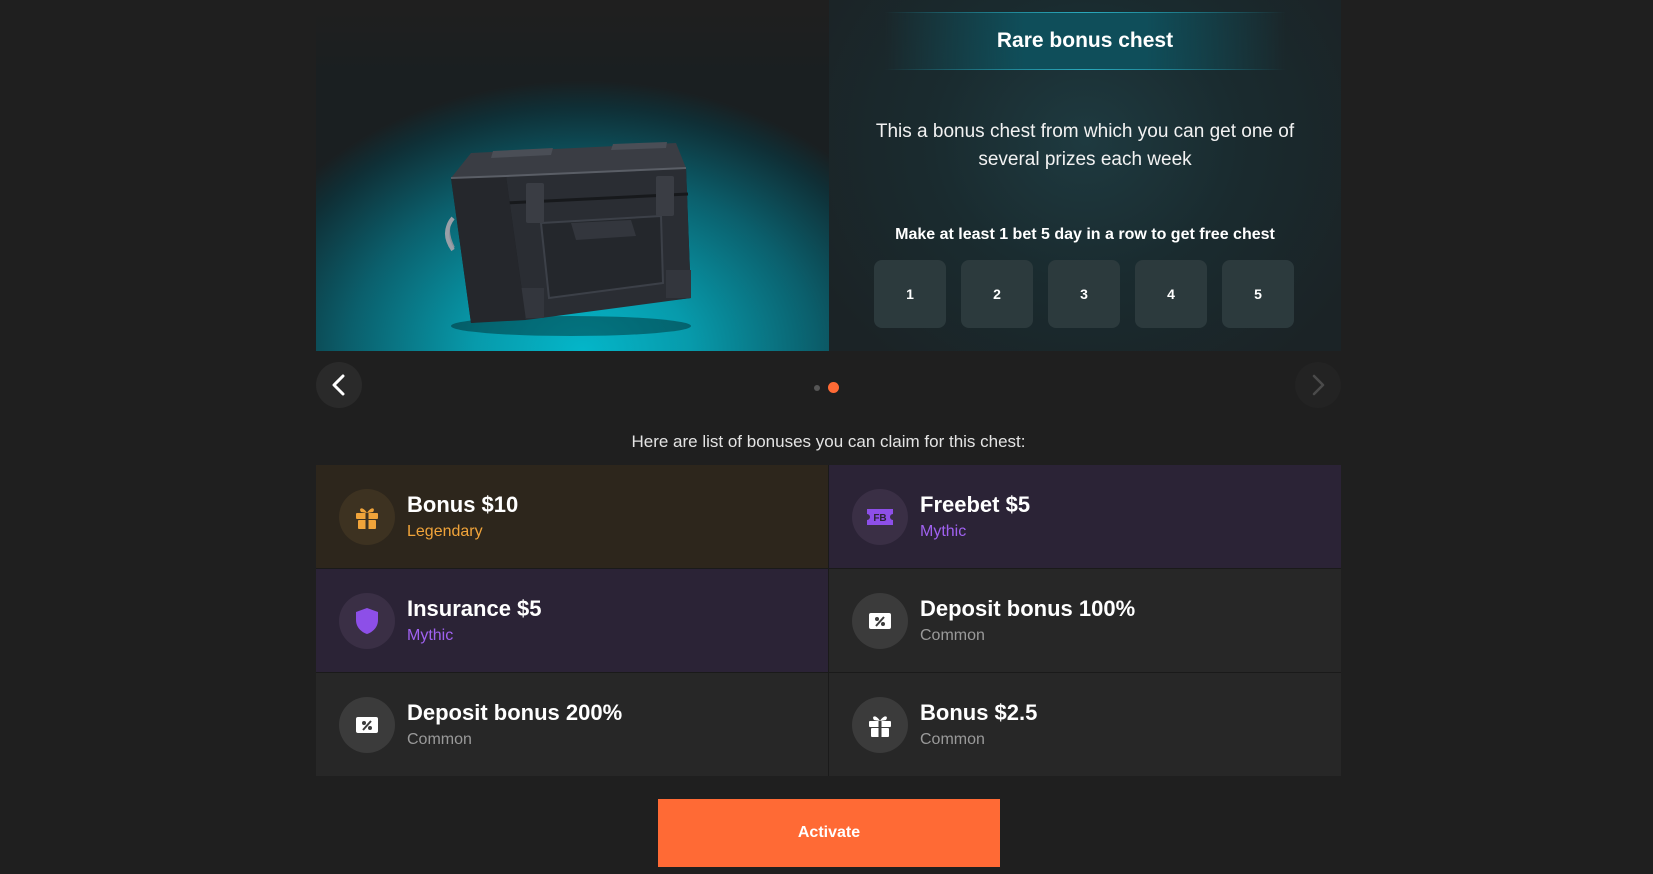  What do you see at coordinates (1085, 41) in the screenshot?
I see `chest-title: Rare bonus chest` at bounding box center [1085, 41].